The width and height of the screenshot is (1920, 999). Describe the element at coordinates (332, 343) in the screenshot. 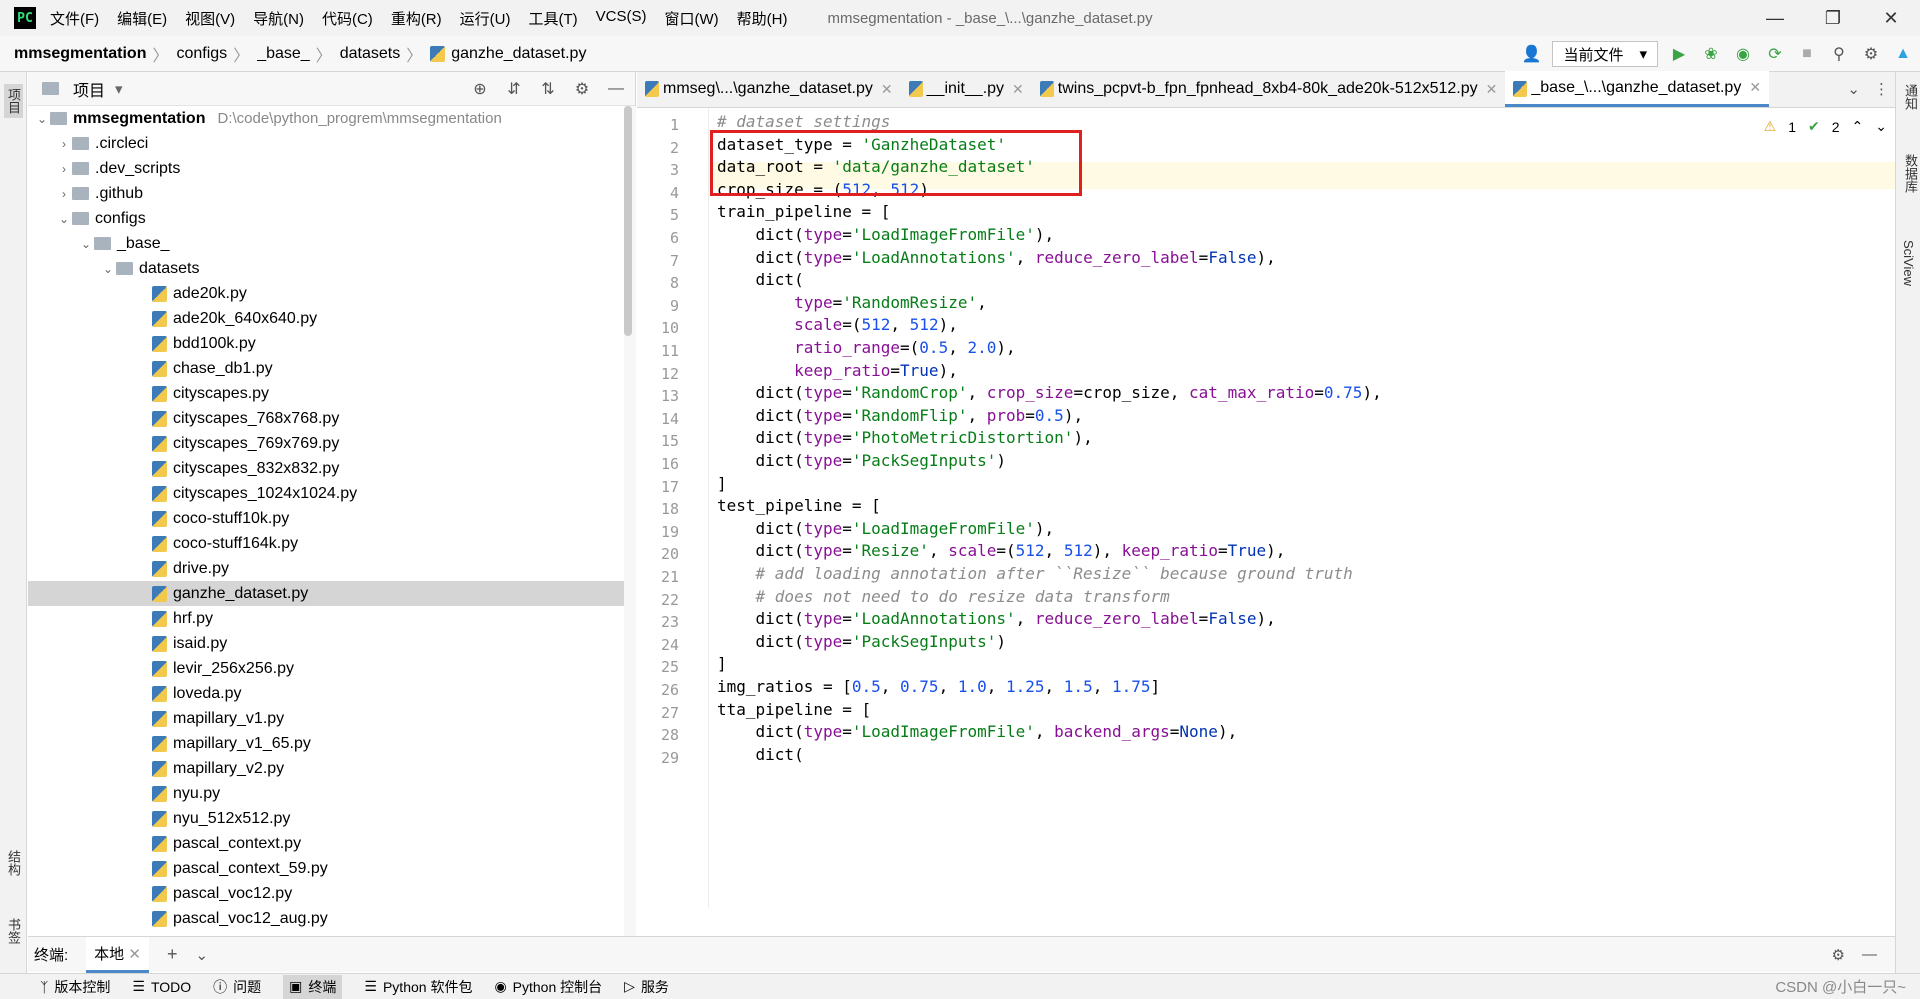

I see `tree-file: bdd100k.py` at that location.